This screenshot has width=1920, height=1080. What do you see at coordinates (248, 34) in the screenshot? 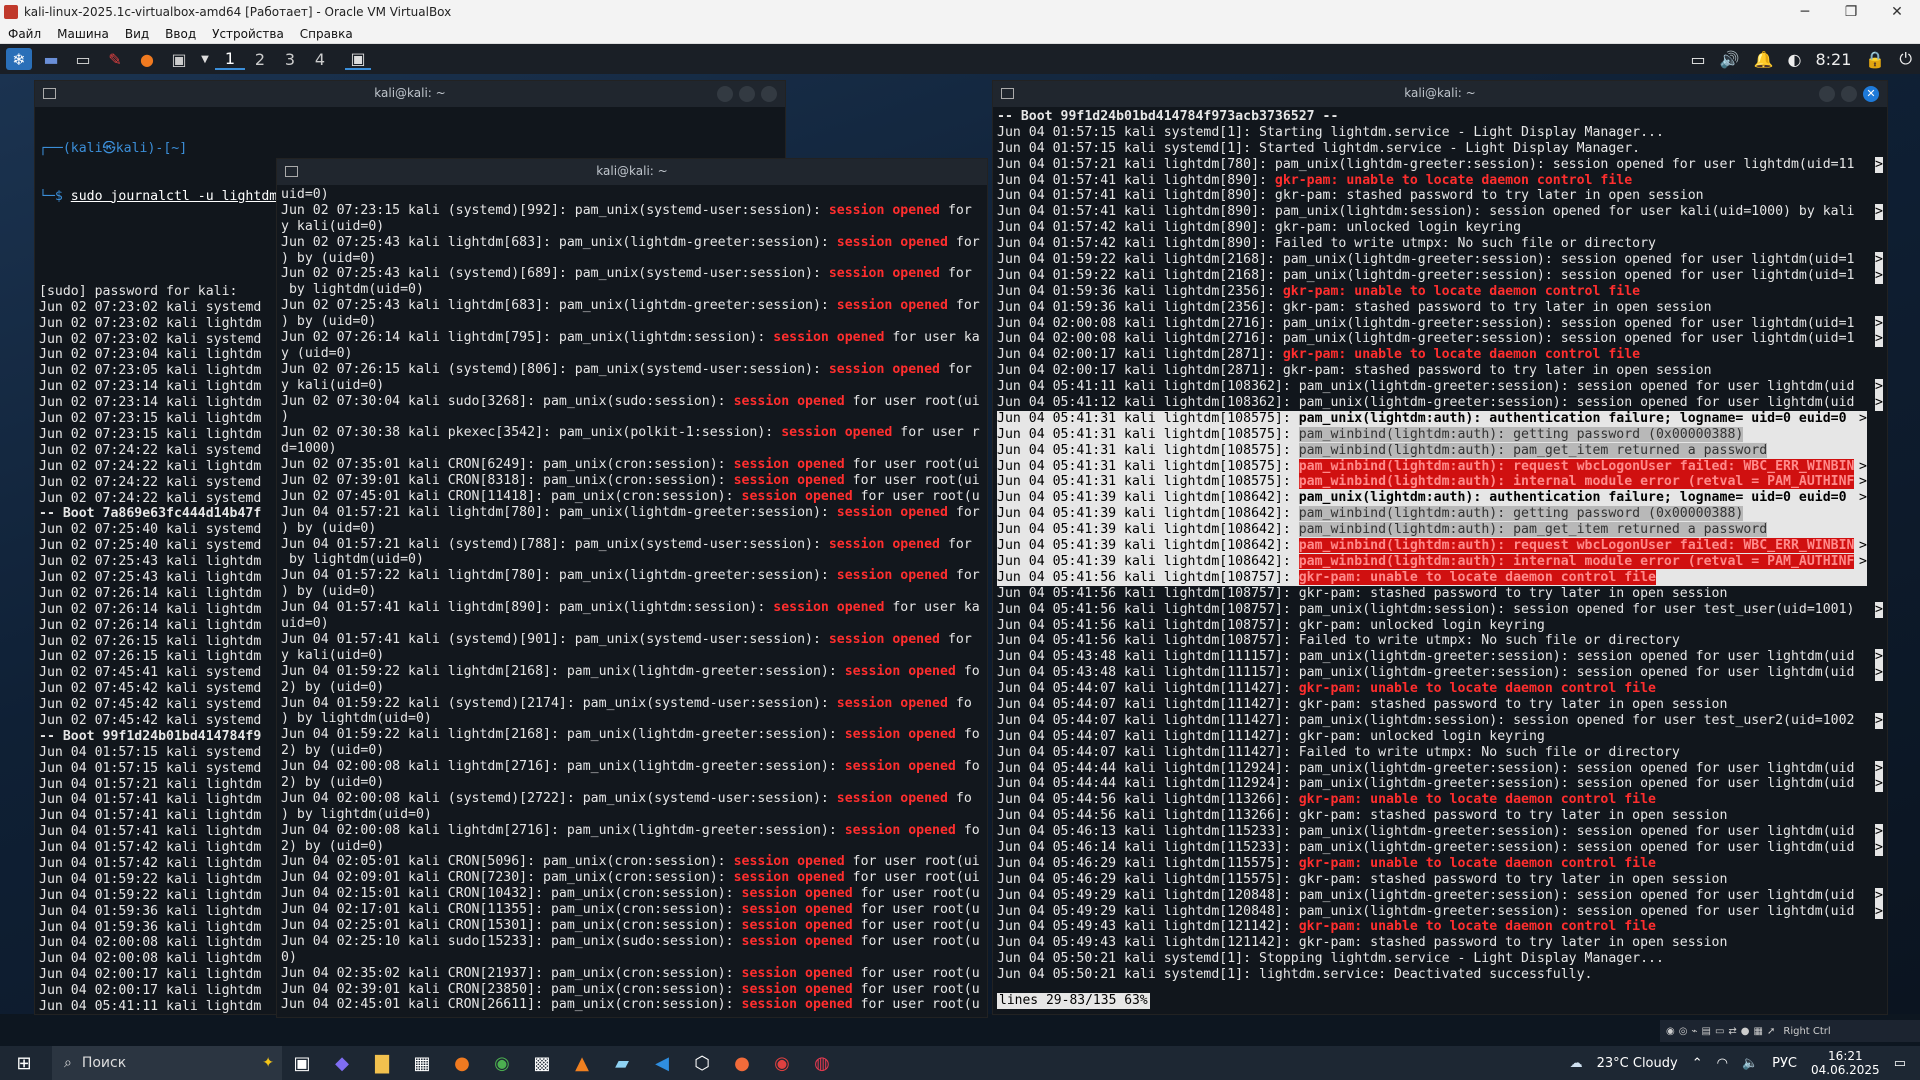
I see `menu-devices: Устройства` at bounding box center [248, 34].